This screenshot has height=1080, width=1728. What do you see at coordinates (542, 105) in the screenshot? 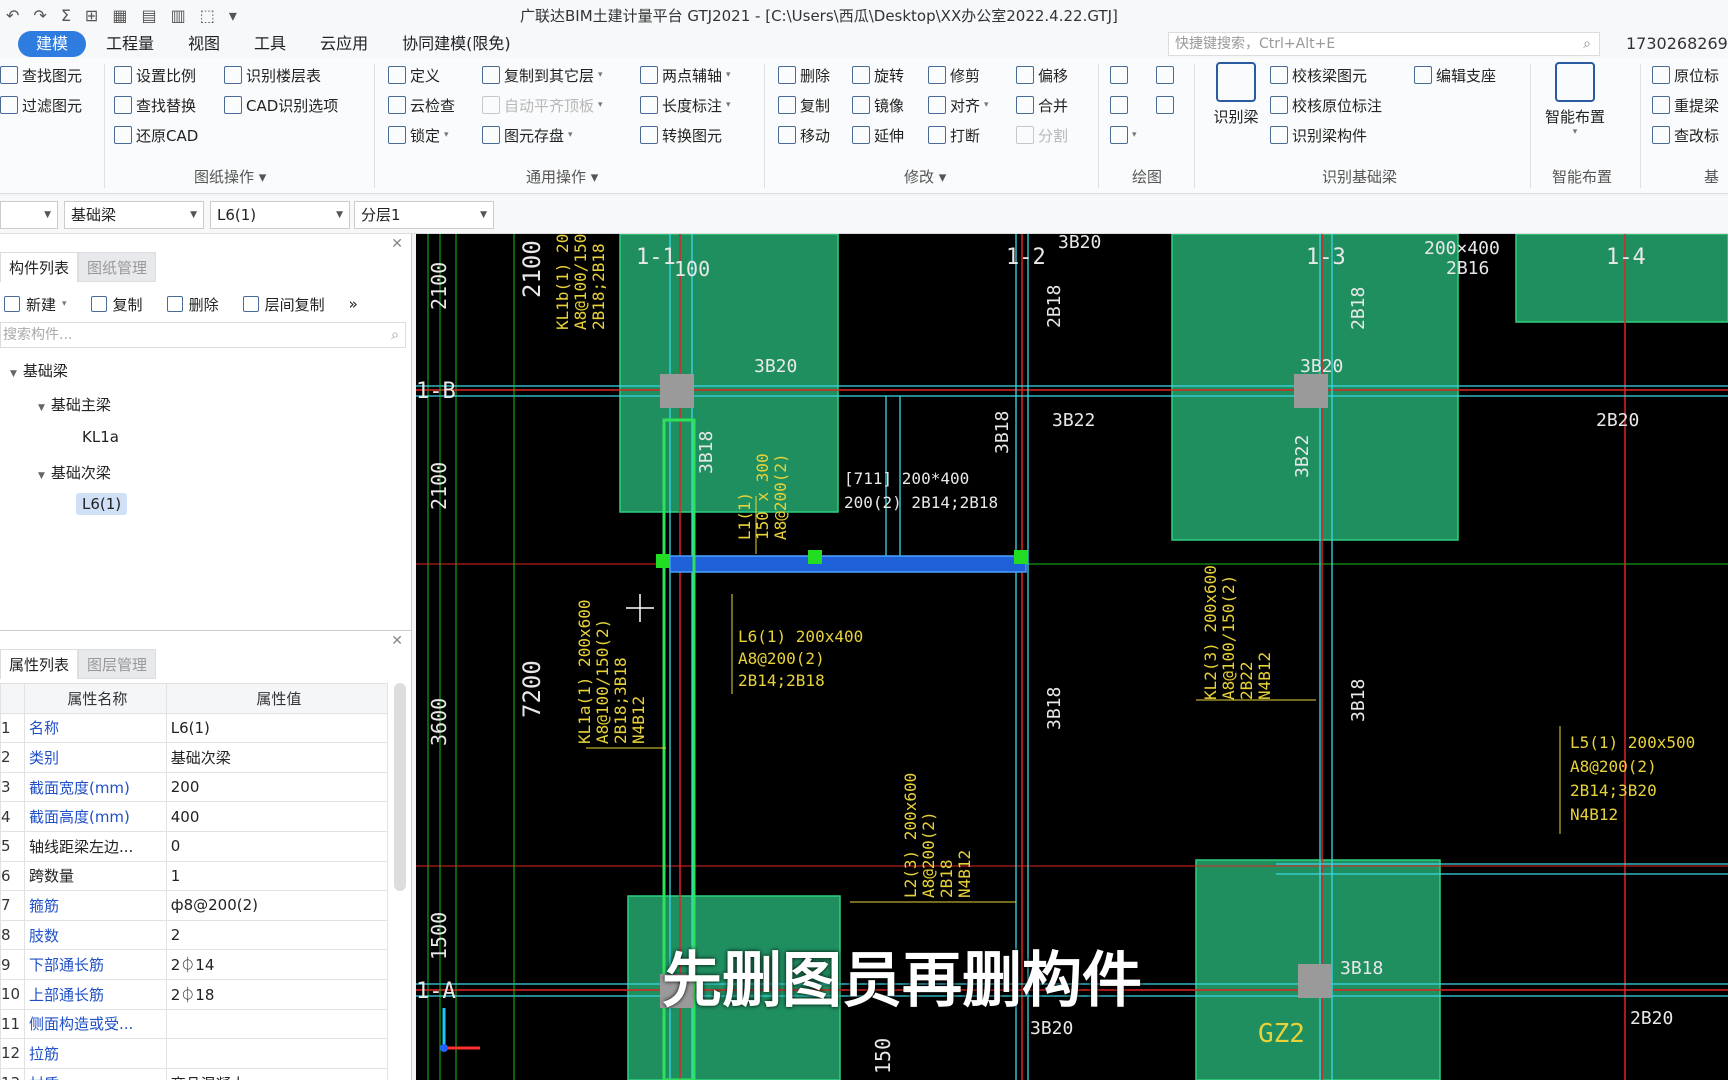
I see `auto-align-button: 自动平齐顶板 ▾` at bounding box center [542, 105].